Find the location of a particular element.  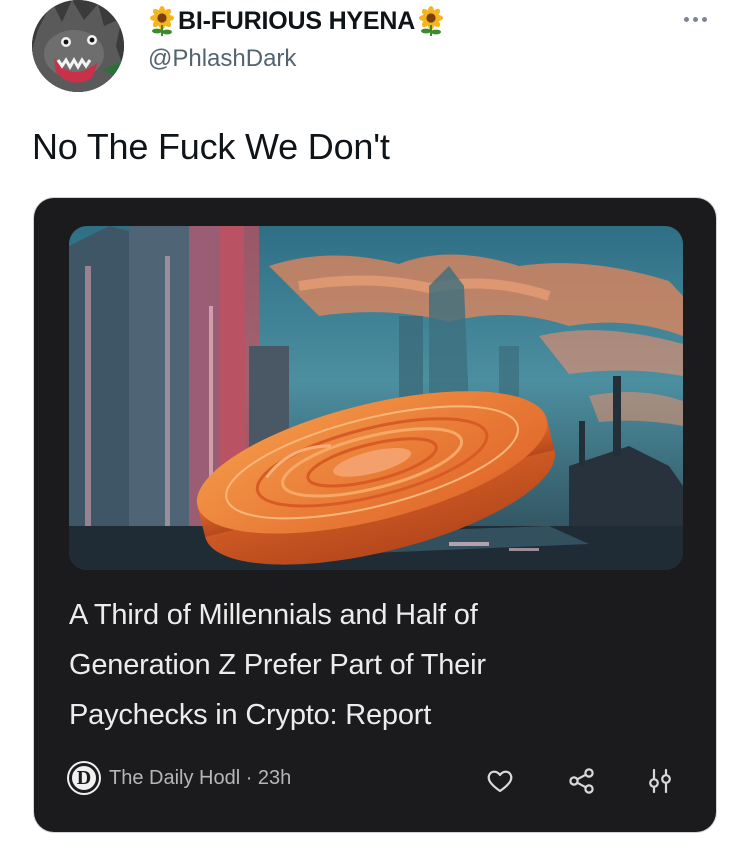

tune-icon is located at coordinates (660, 781).